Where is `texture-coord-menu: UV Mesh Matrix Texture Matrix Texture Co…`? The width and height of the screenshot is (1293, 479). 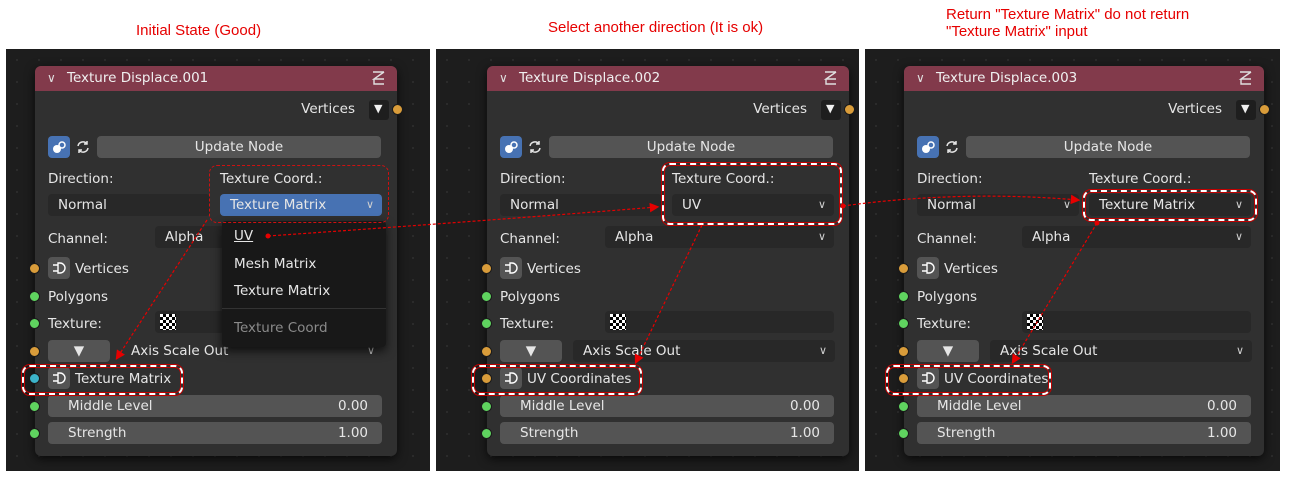
texture-coord-menu: UV Mesh Matrix Texture Matrix Texture Co… is located at coordinates (304, 284).